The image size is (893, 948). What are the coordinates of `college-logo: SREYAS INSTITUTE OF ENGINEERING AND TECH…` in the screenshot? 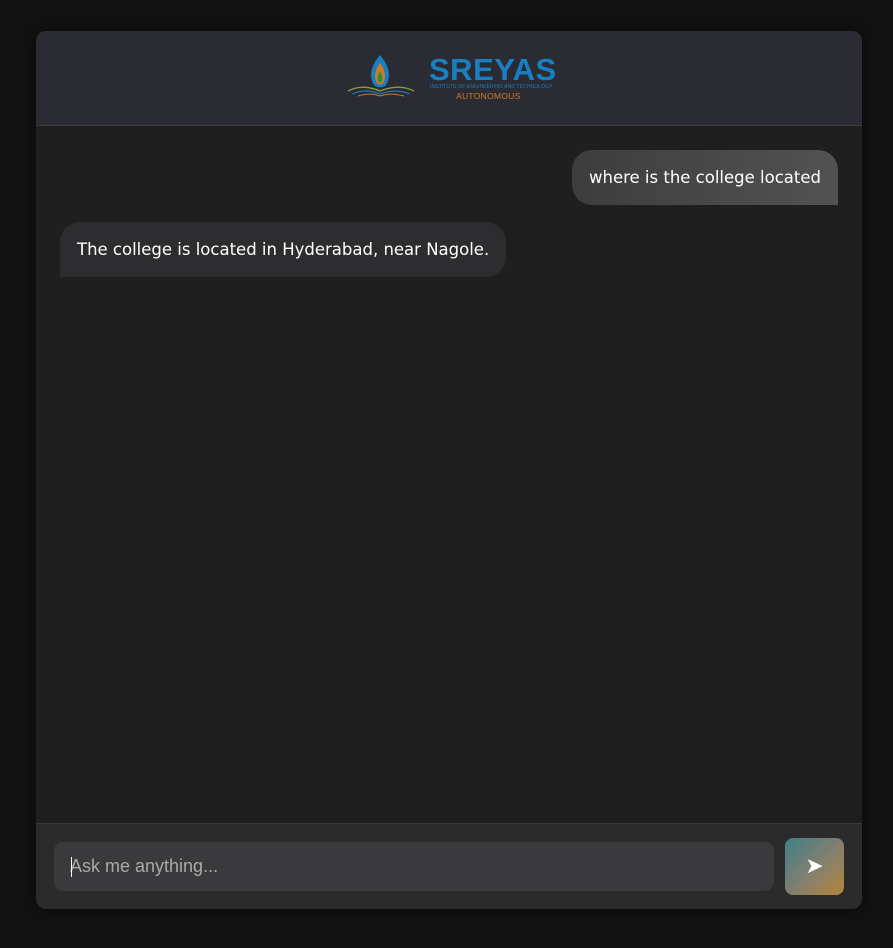 It's located at (451, 77).